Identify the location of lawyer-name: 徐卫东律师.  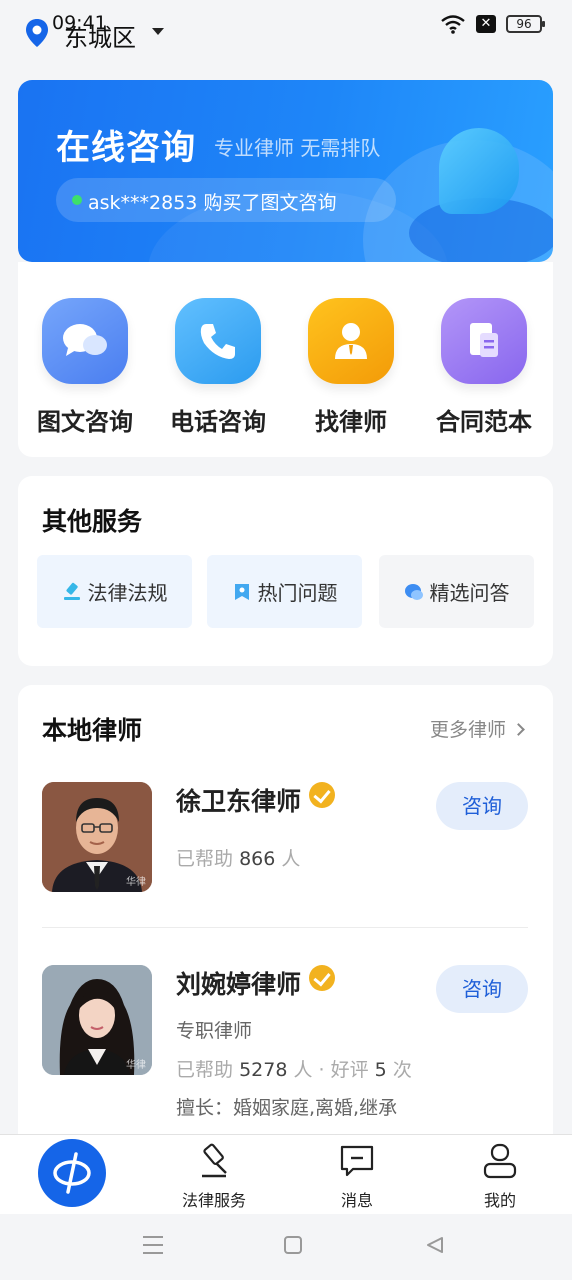
(256, 800).